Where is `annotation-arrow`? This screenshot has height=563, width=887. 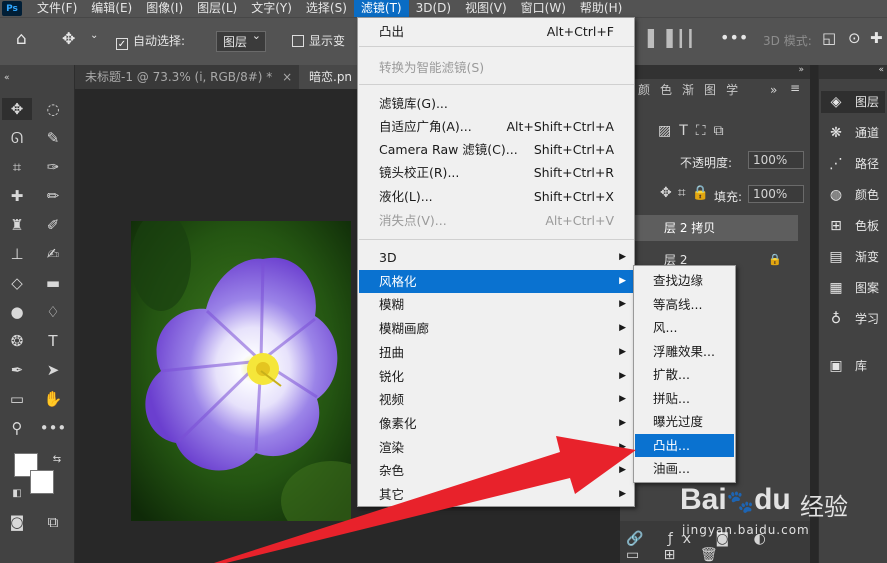
annotation-arrow is located at coordinates (425, 499).